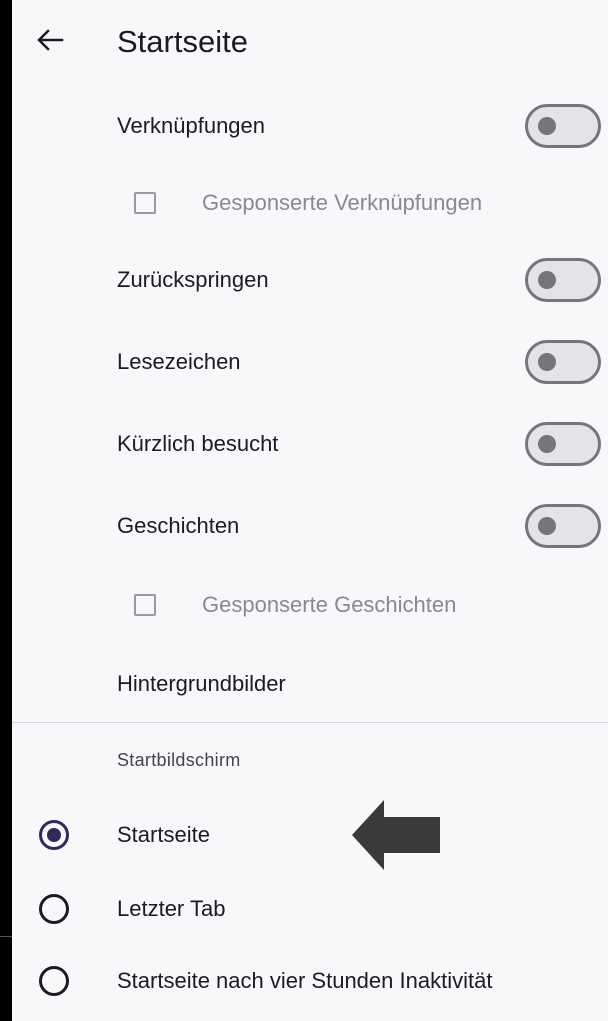  What do you see at coordinates (310, 42) in the screenshot?
I see `top-app-bar: Startseite` at bounding box center [310, 42].